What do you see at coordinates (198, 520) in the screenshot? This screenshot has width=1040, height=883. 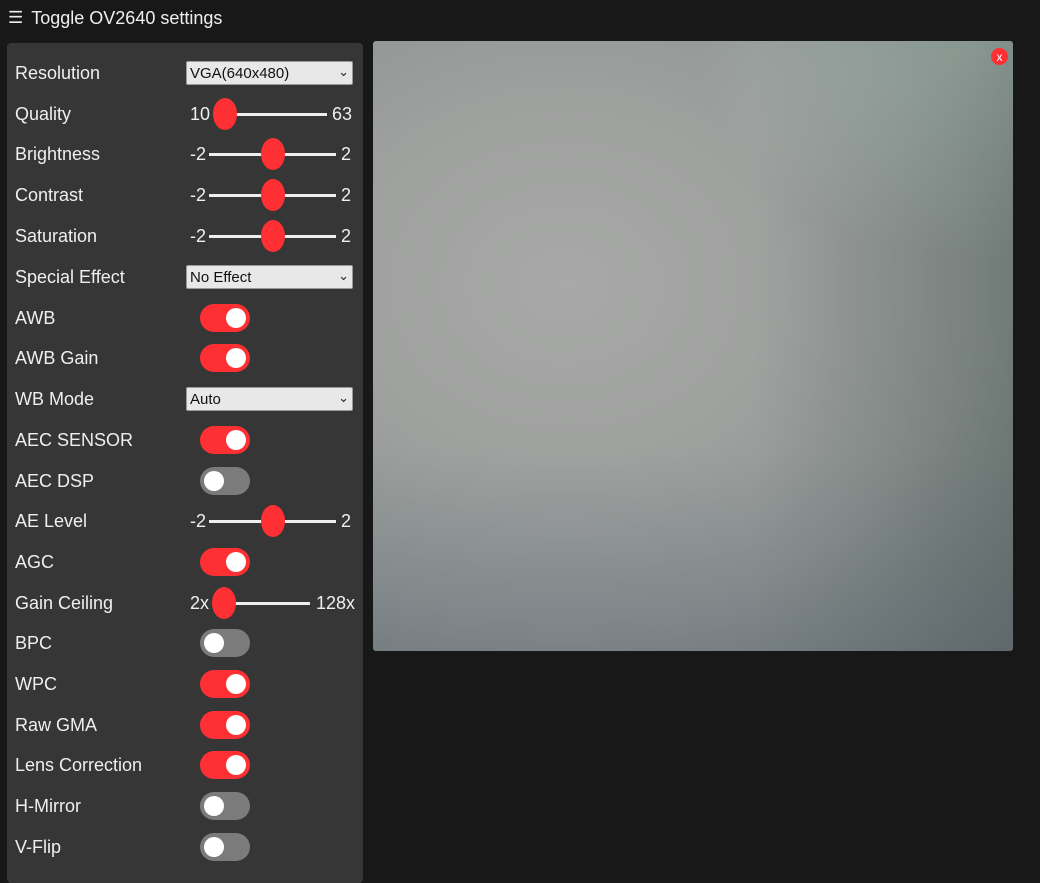 I see `ae-level-min: -2` at bounding box center [198, 520].